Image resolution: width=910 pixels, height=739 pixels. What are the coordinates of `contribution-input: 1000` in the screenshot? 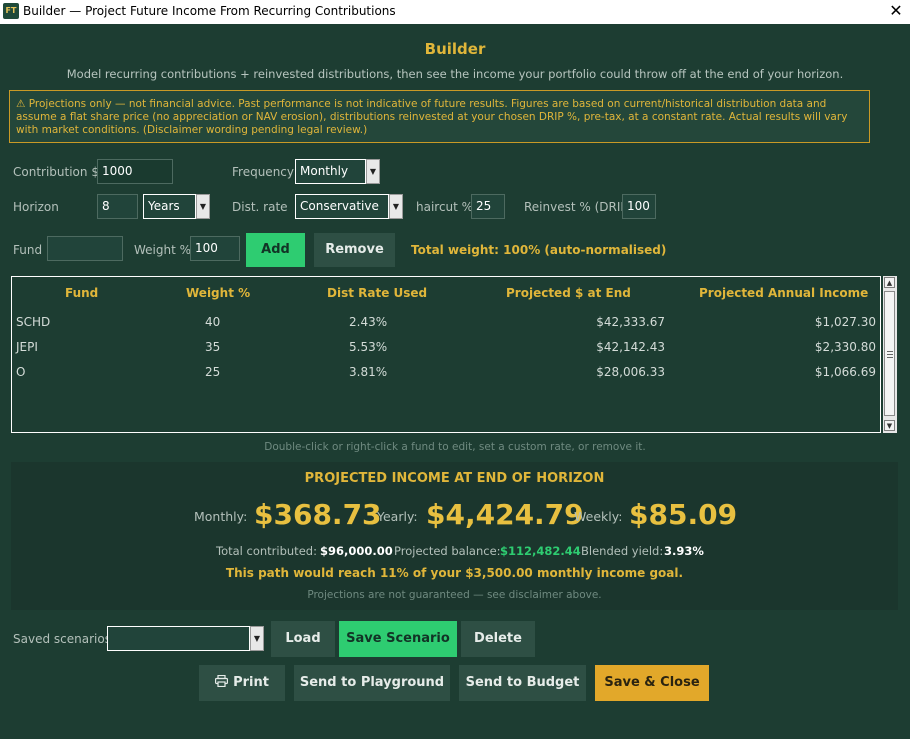 It's located at (135, 171).